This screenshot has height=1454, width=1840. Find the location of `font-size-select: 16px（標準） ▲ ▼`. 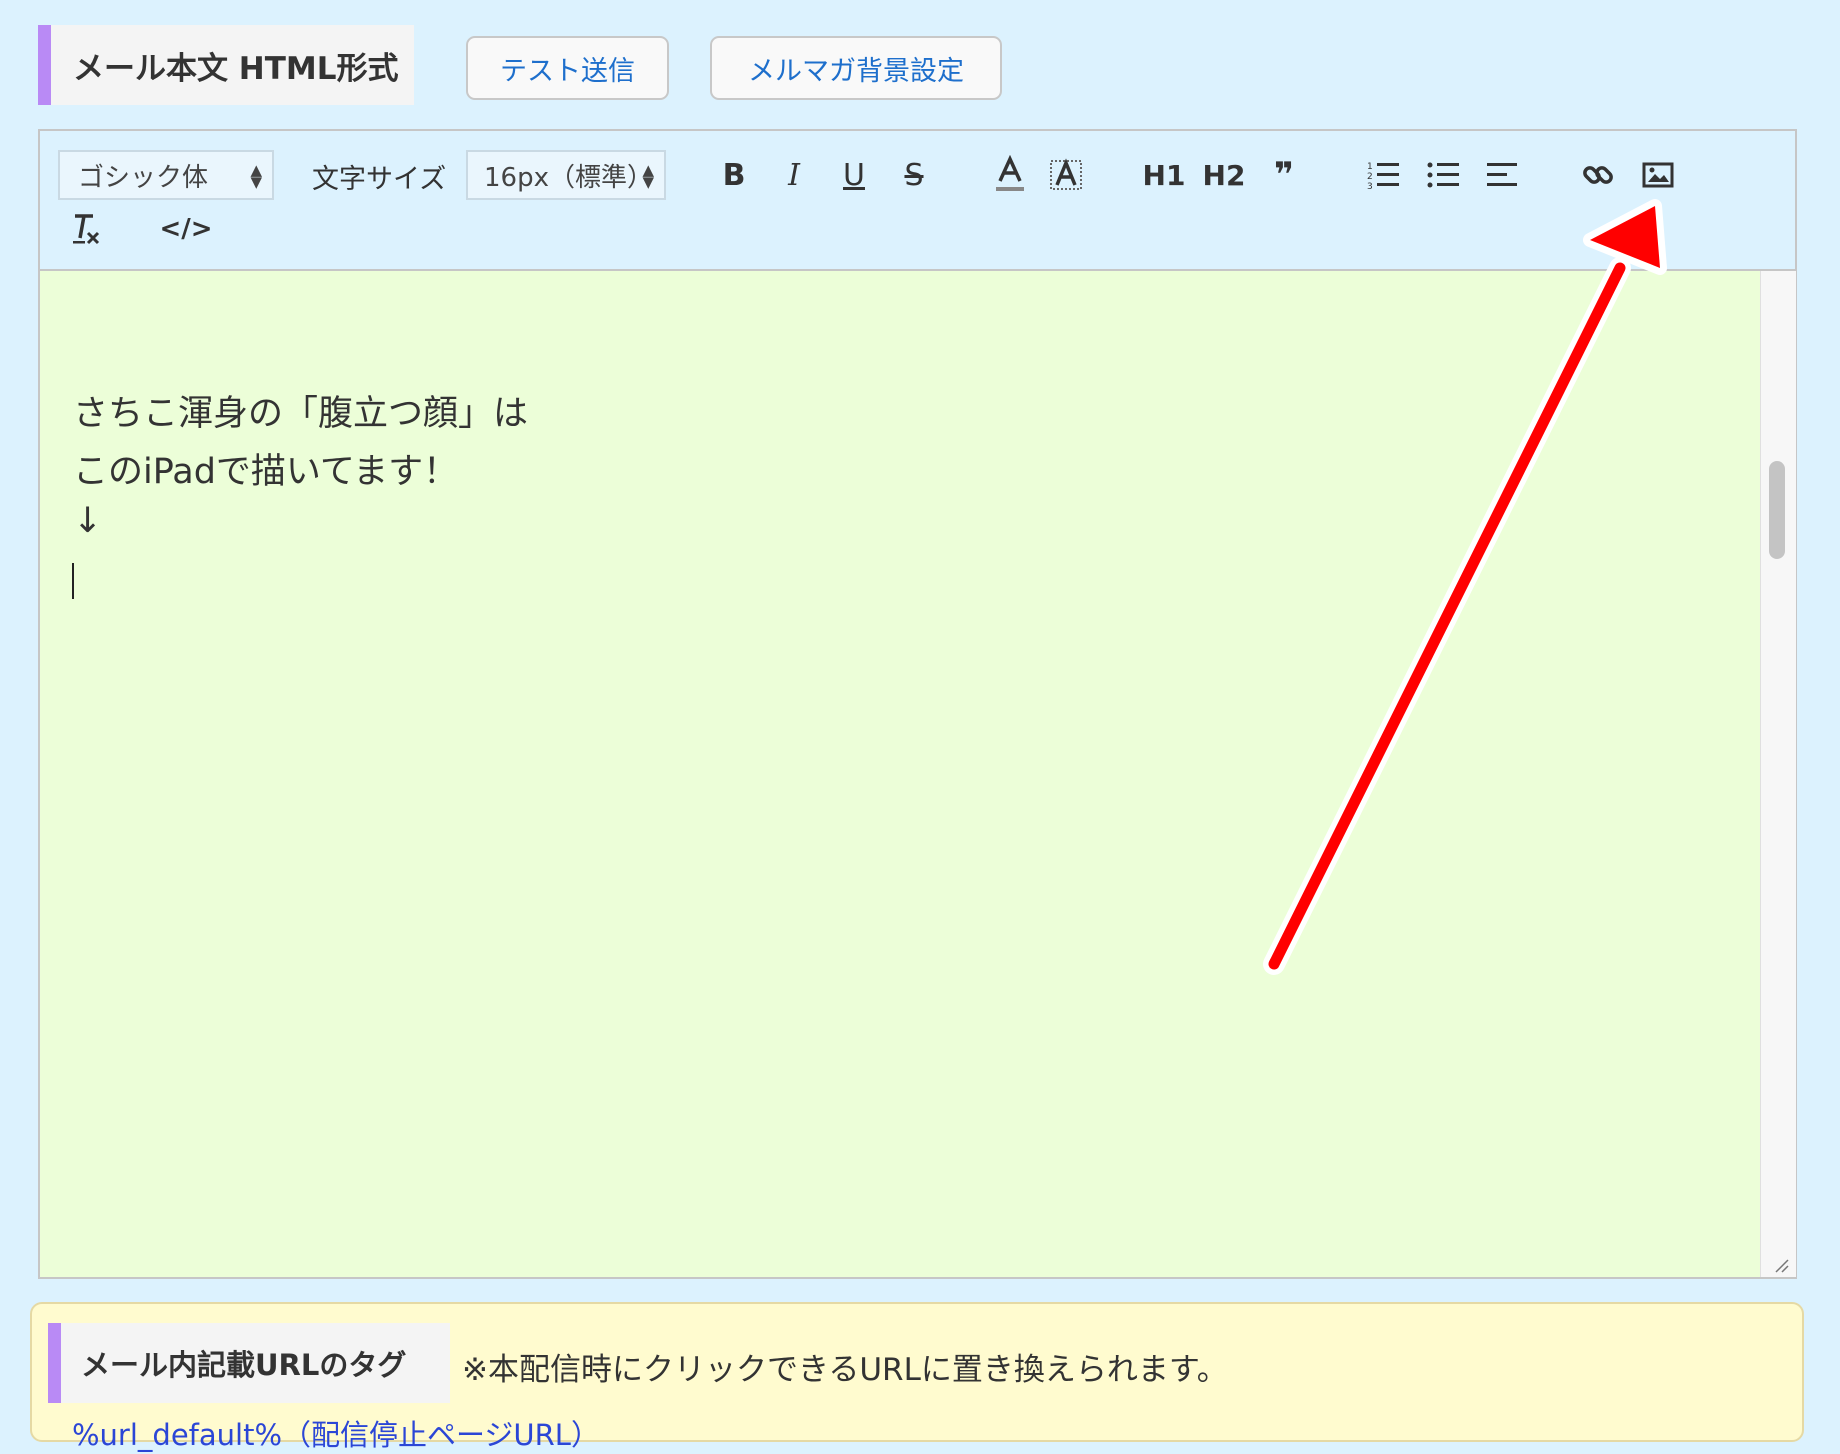

font-size-select: 16px（標準） ▲ ▼ is located at coordinates (566, 175).